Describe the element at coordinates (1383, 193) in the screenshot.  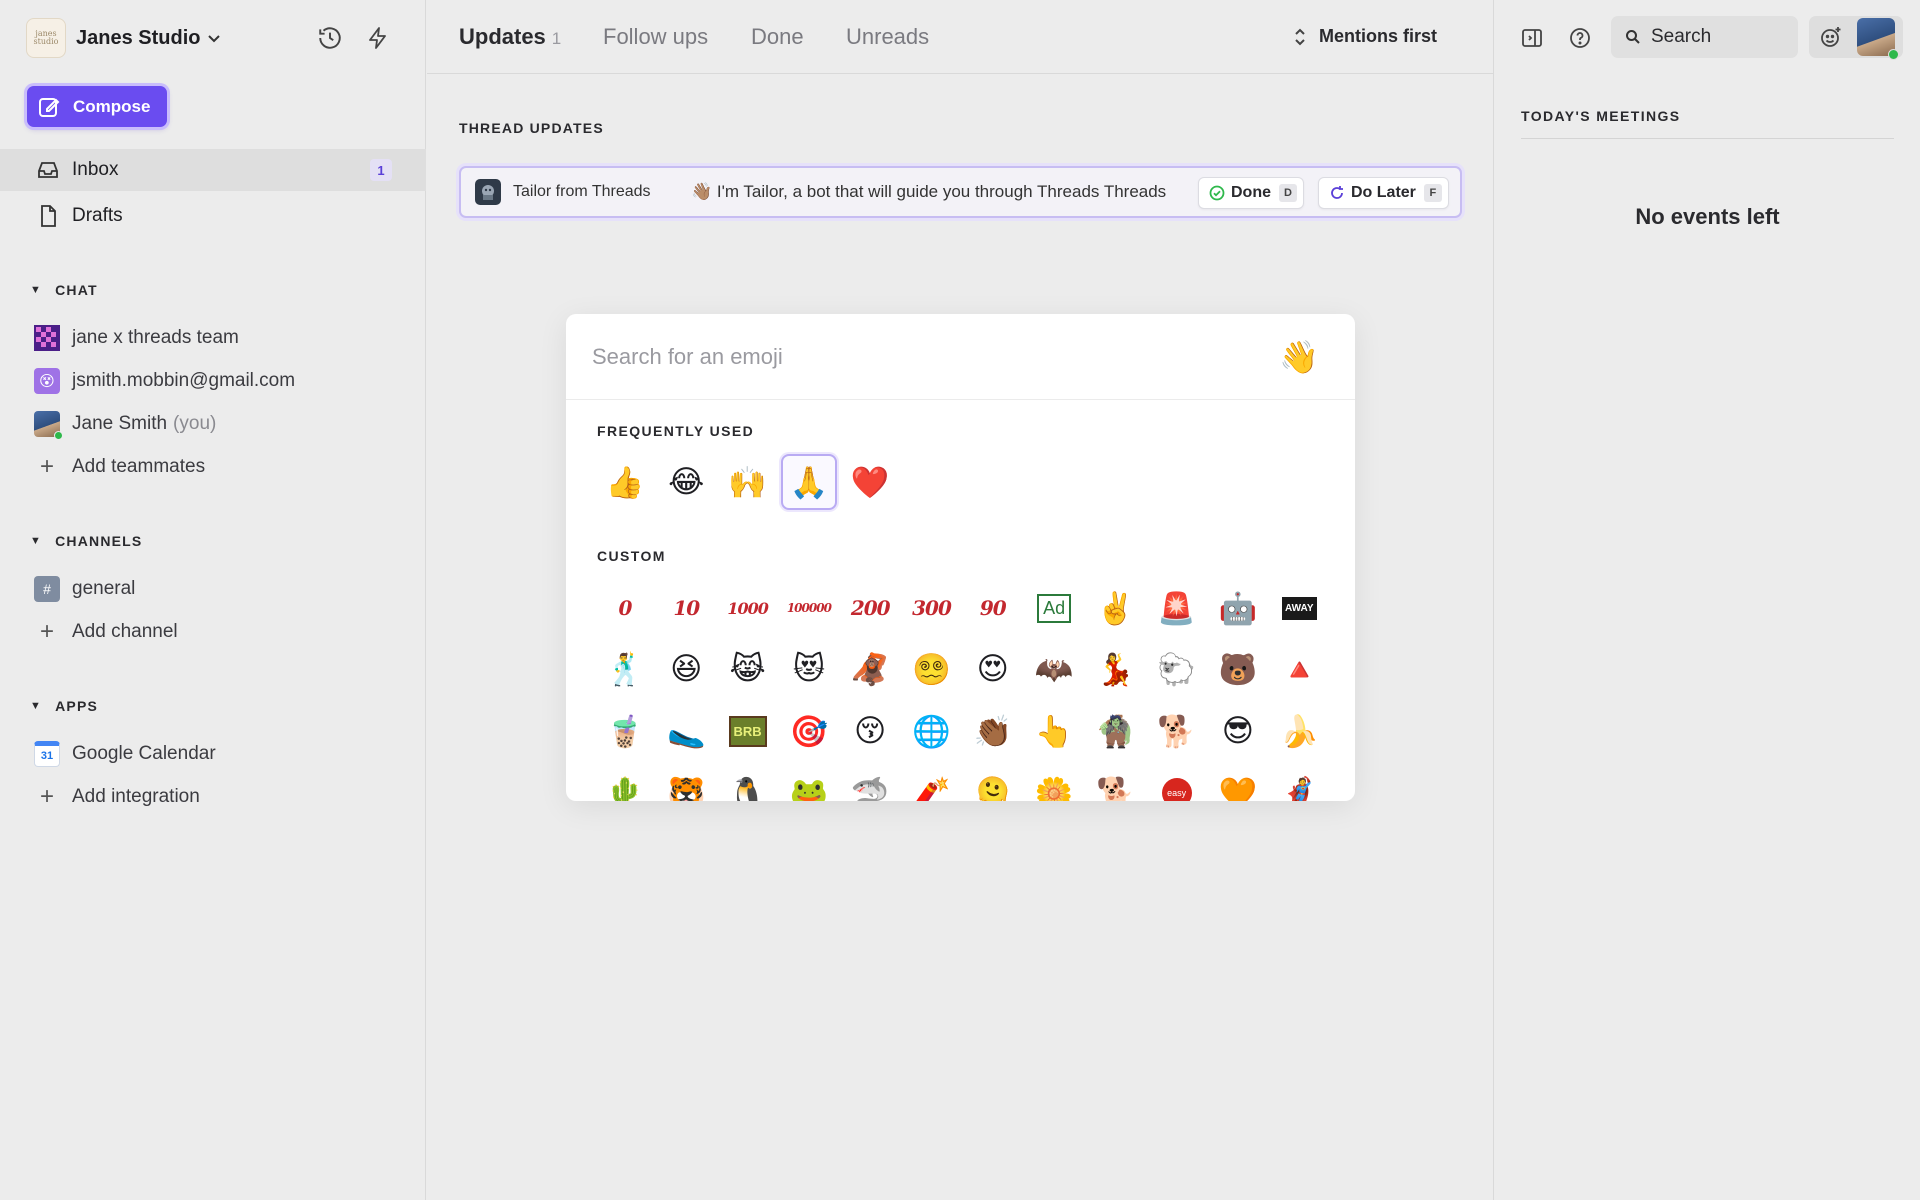
I see `do-later-button: Do Later F` at that location.